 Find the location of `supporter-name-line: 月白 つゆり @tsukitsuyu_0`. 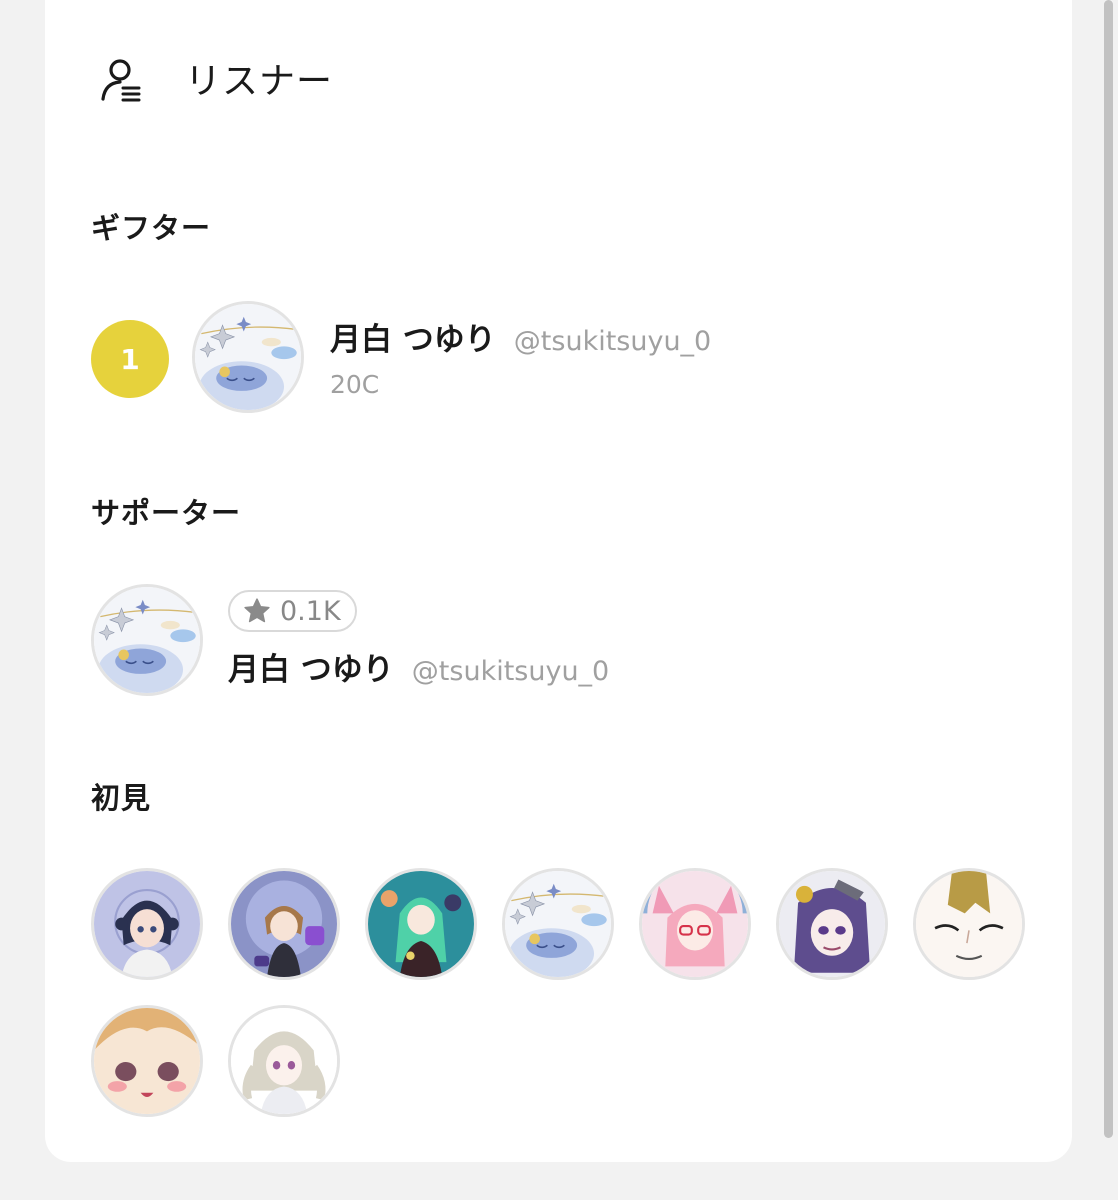

supporter-name-line: 月白 つゆり @tsukitsuyu_0 is located at coordinates (418, 666).